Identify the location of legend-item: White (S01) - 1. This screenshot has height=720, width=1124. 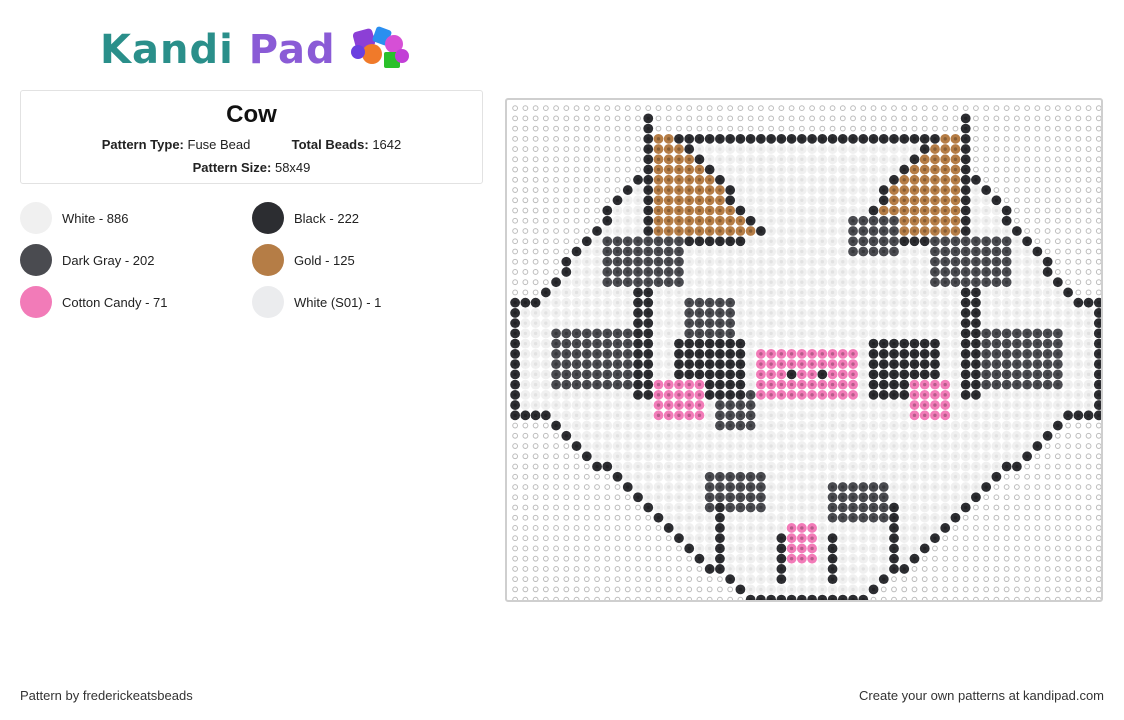
(316, 302).